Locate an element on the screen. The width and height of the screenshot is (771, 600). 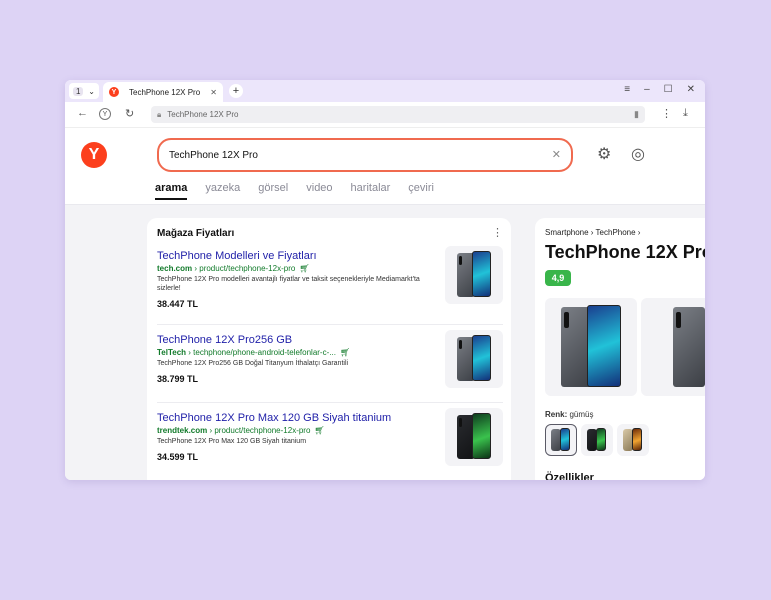
yandex-logo: Y is located at coordinates (94, 155).